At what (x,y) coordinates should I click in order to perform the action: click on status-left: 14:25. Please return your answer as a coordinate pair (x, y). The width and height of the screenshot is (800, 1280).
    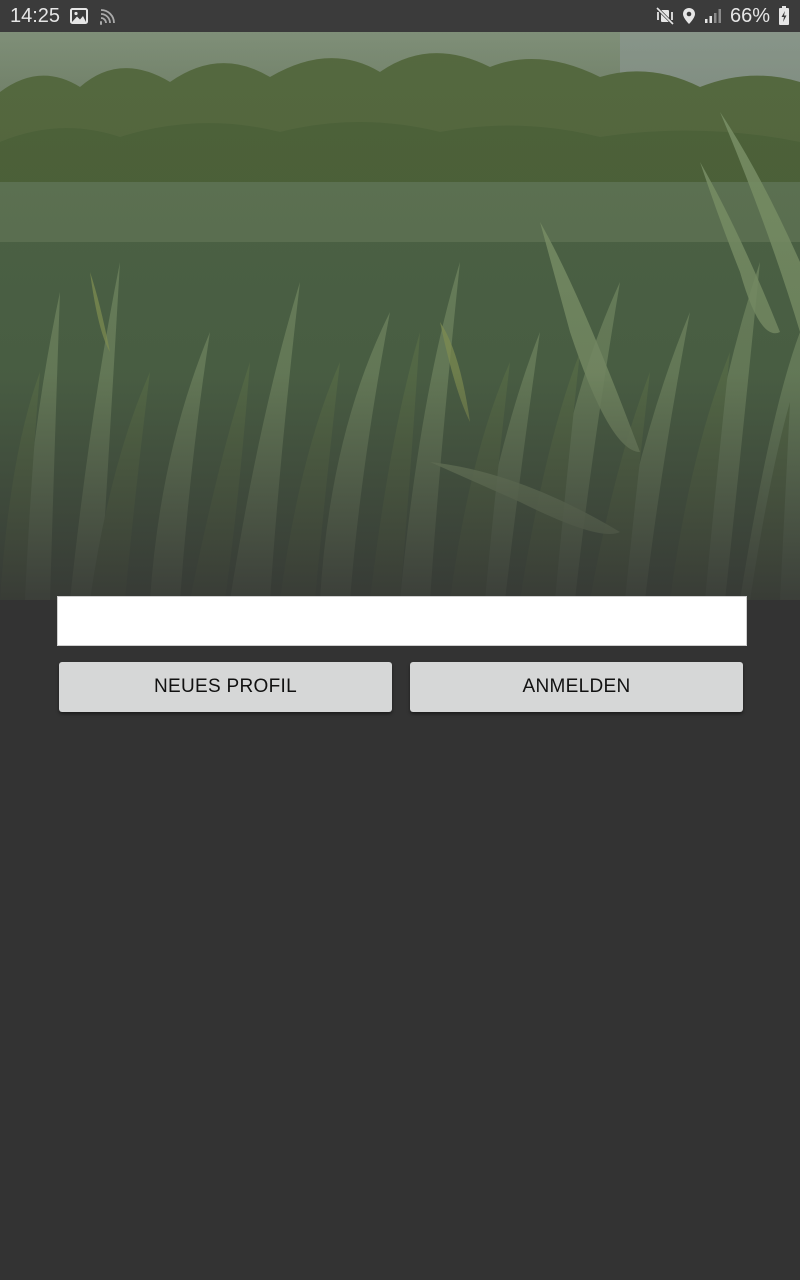
    Looking at the image, I should click on (63, 16).